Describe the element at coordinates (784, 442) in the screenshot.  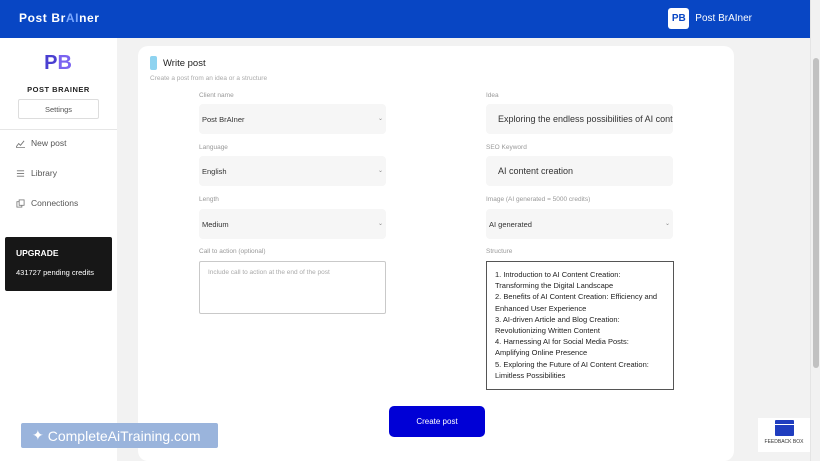
I see `feedback-box-label: FEEDBACK BOX` at that location.